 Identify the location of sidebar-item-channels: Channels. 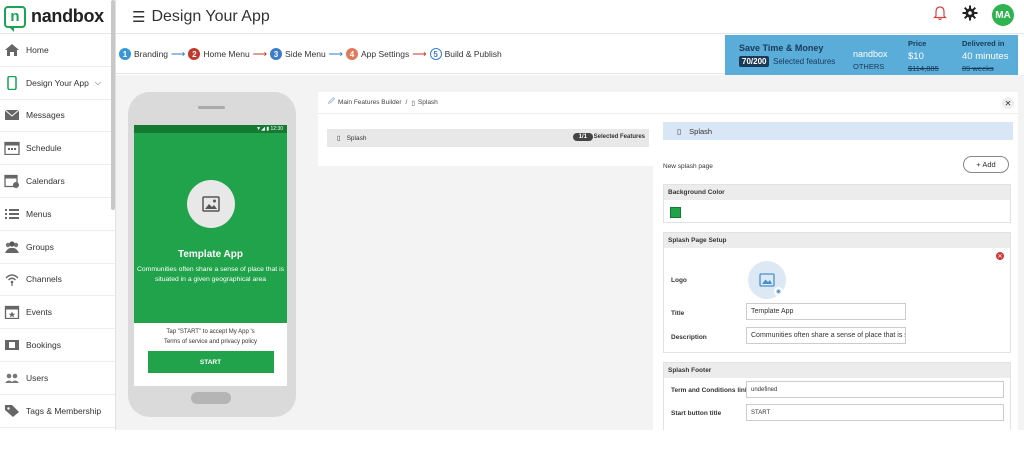
(57, 280).